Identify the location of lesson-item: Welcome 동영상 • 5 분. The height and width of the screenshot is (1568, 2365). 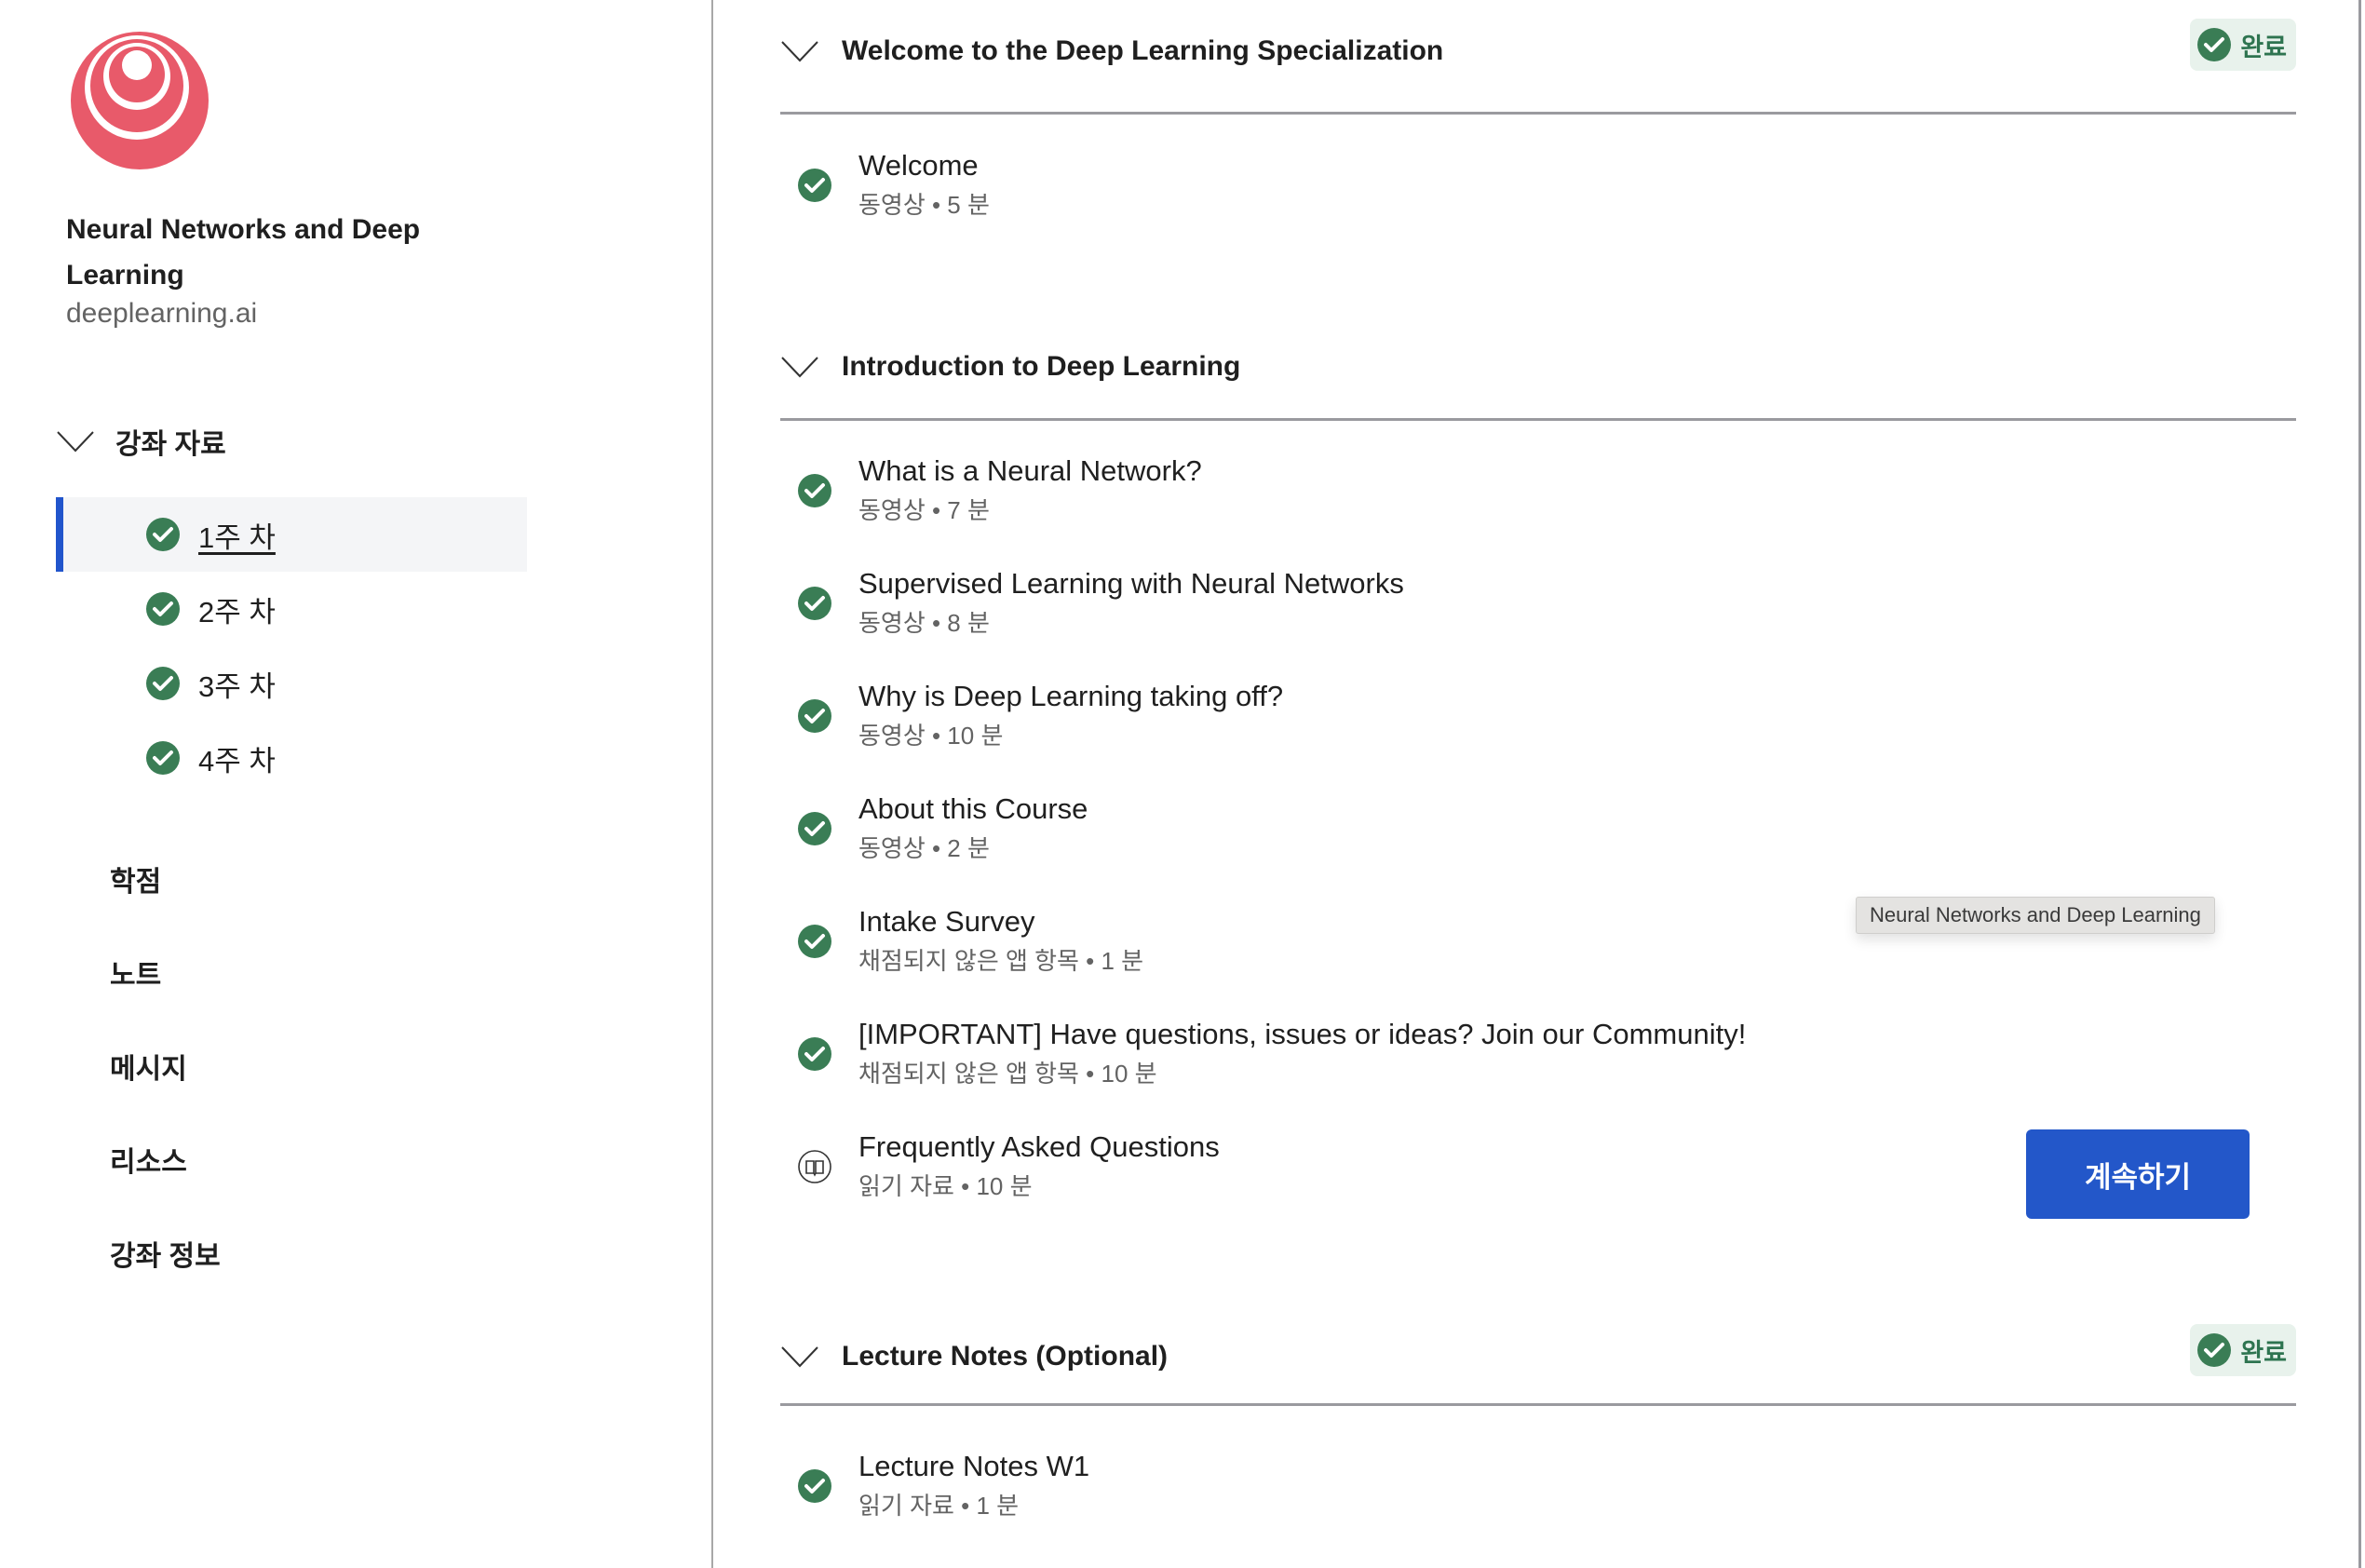
(893, 185).